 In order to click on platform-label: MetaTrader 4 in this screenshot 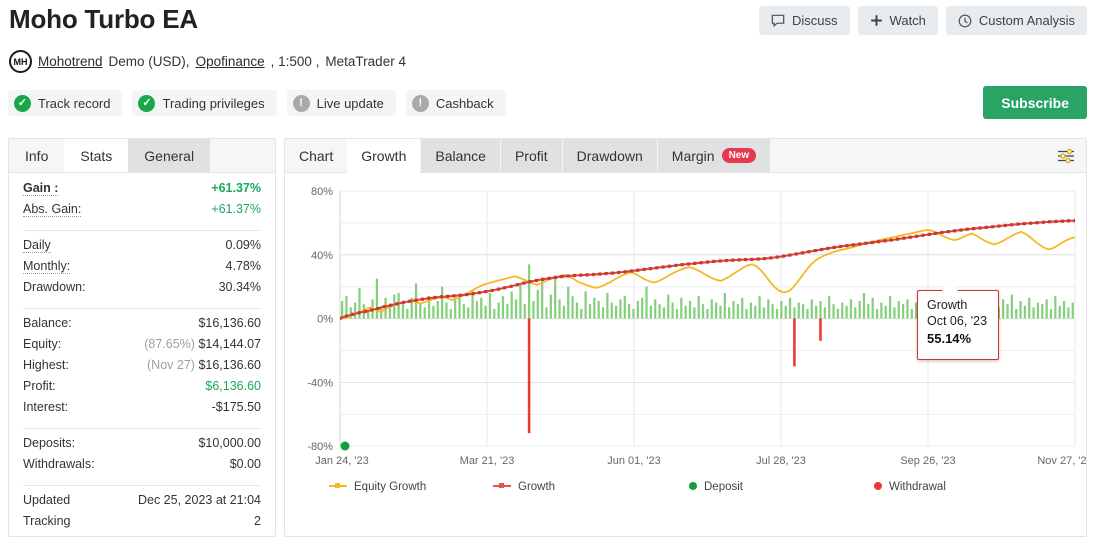, I will do `click(365, 61)`.